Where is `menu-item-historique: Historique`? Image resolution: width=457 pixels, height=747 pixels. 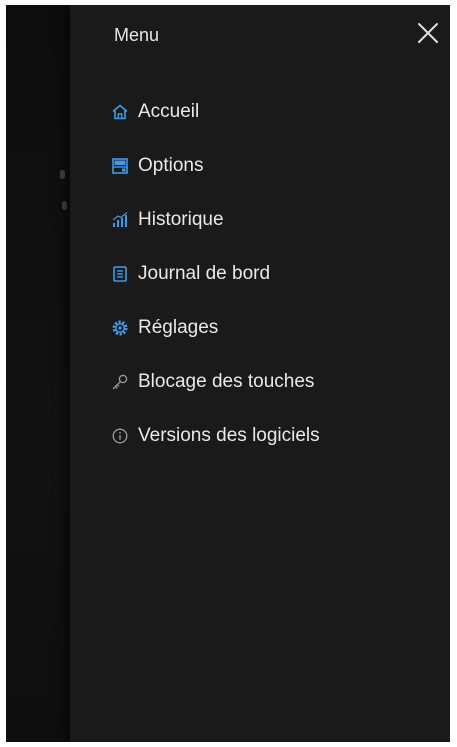 menu-item-historique: Historique is located at coordinates (215, 220).